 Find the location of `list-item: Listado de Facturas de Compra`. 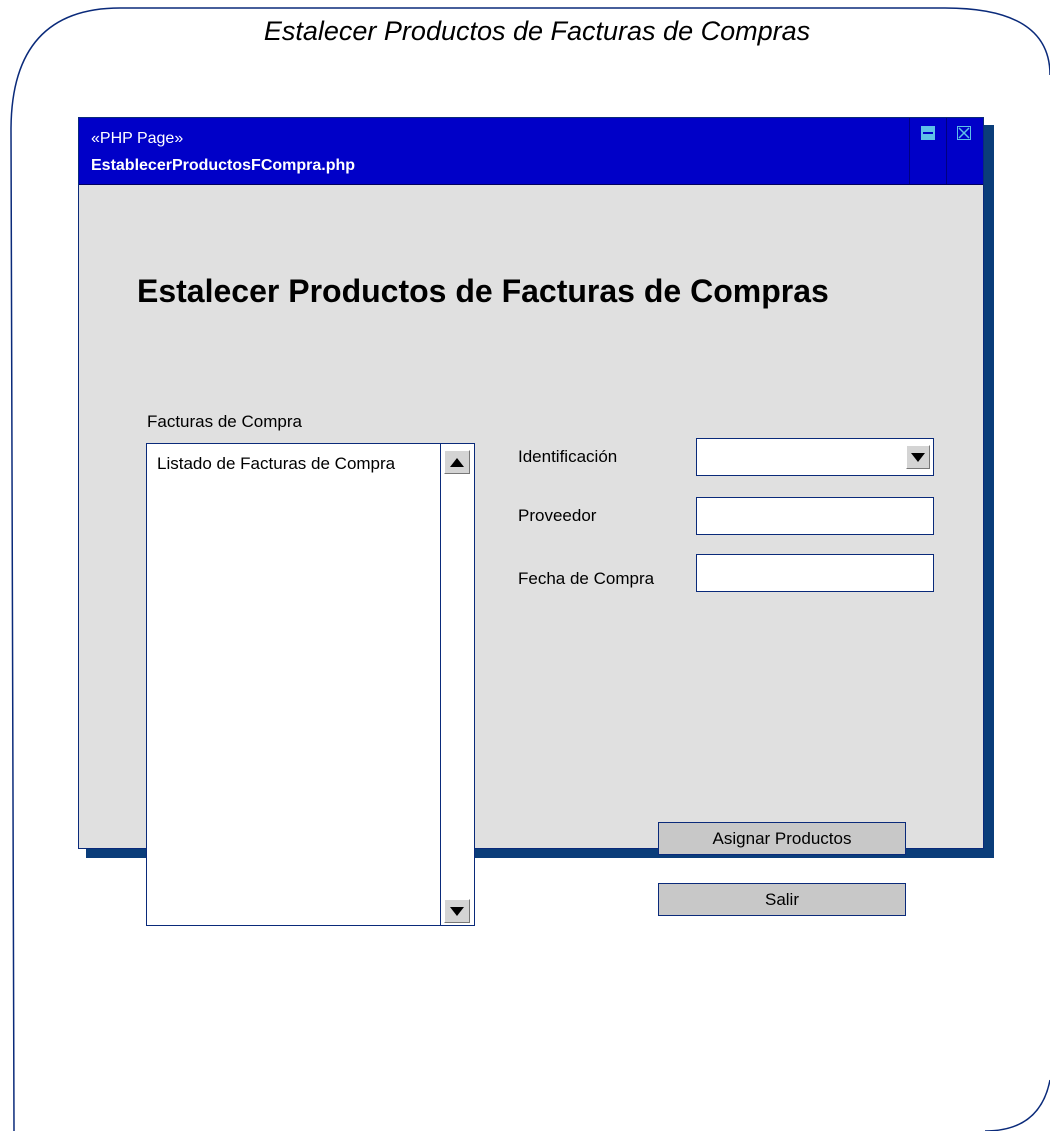

list-item: Listado de Facturas de Compra is located at coordinates (276, 464).